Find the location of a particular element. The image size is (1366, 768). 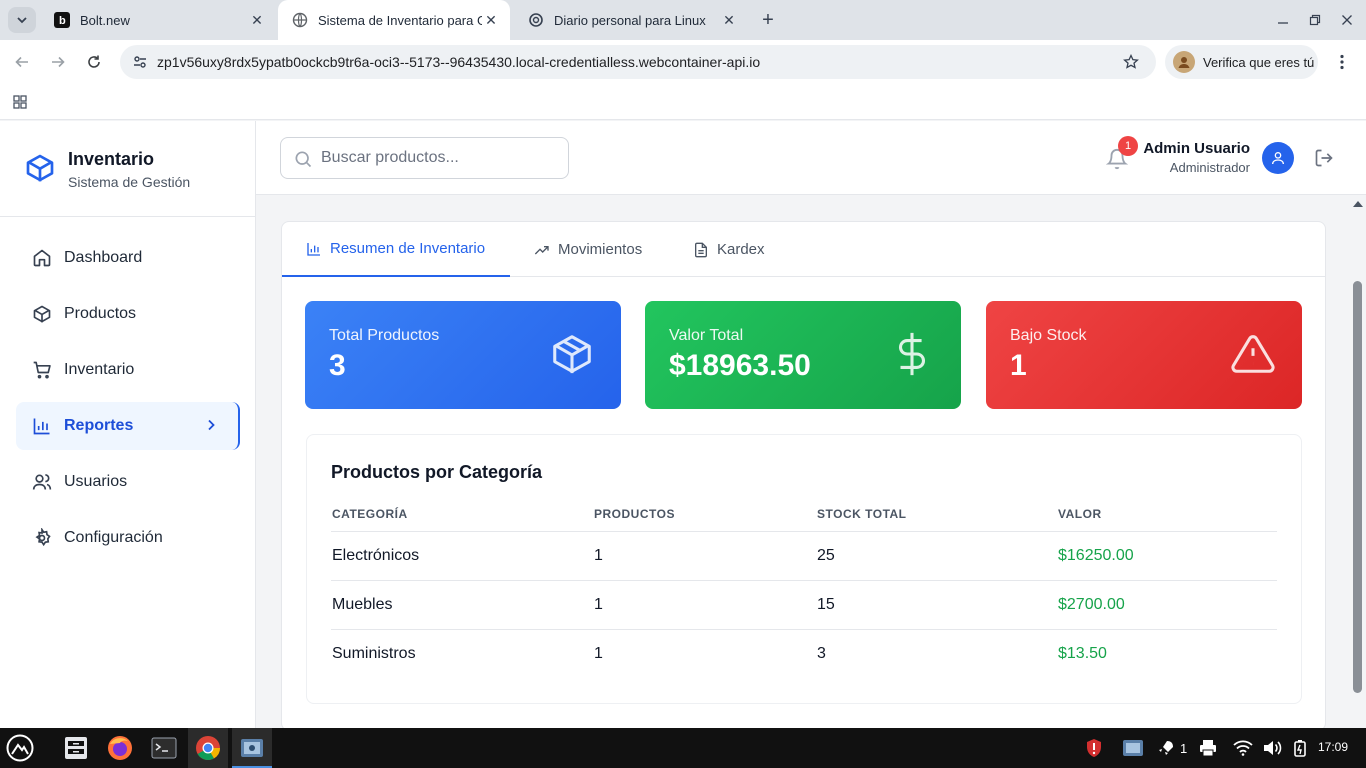

stat-card-bajo-stock: Bajo Stock 1 is located at coordinates (1144, 355).